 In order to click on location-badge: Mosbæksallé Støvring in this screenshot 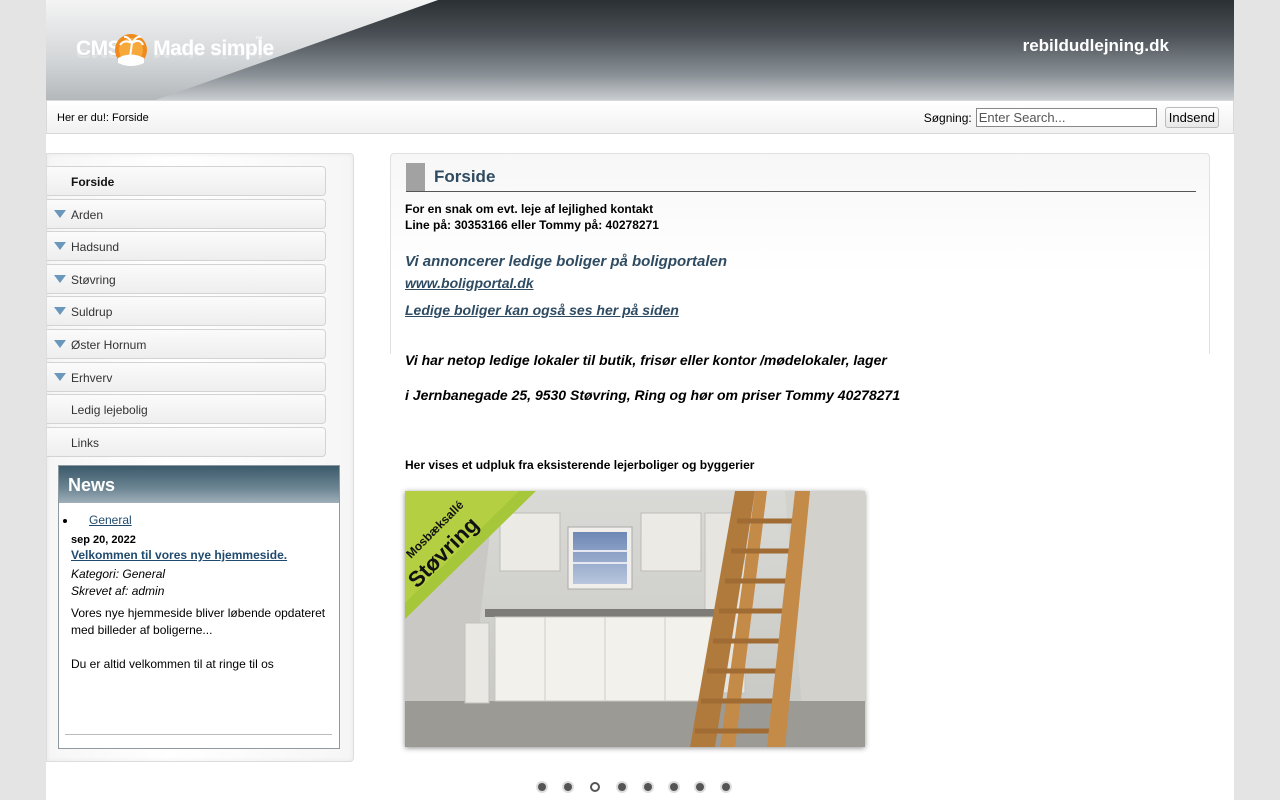, I will do `click(470, 555)`.